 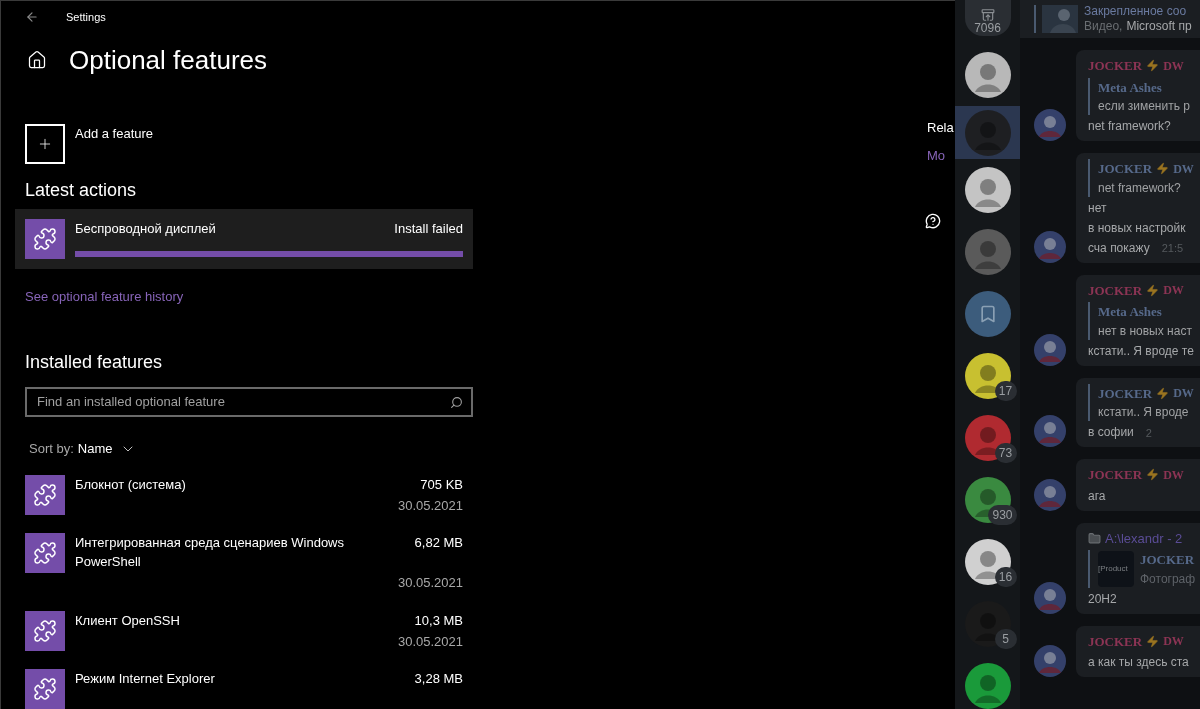 I want to click on reply-quote: [Product JOCKER Фотограф, so click(x=1144, y=569).